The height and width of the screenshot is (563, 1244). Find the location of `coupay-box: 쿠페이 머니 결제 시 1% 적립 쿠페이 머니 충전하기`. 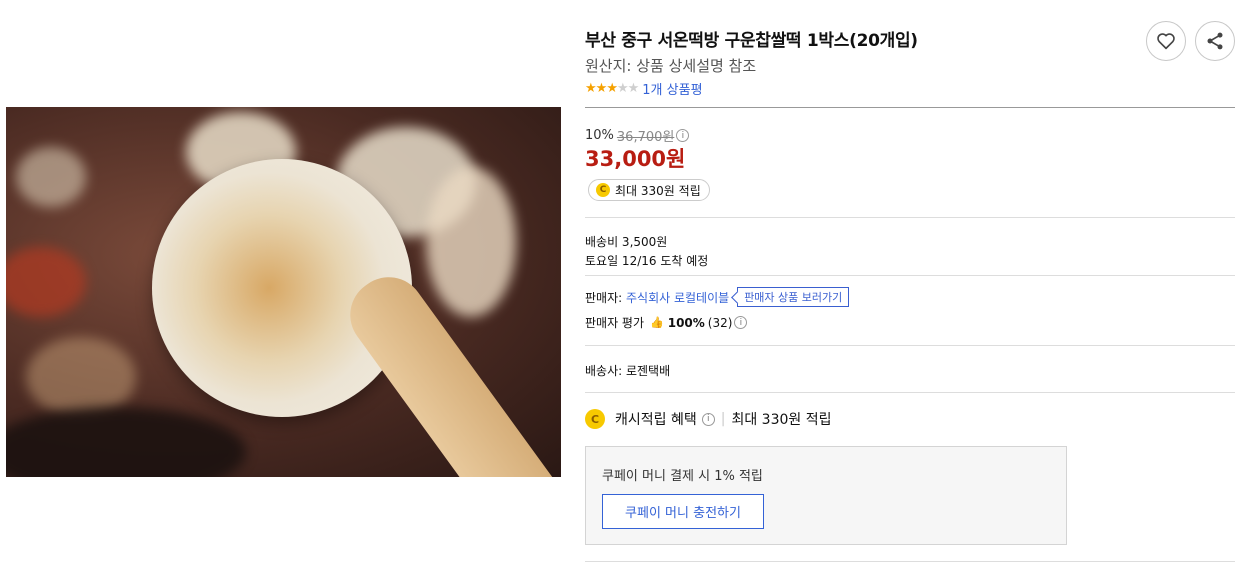

coupay-box: 쿠페이 머니 결제 시 1% 적립 쿠페이 머니 충전하기 is located at coordinates (826, 495).